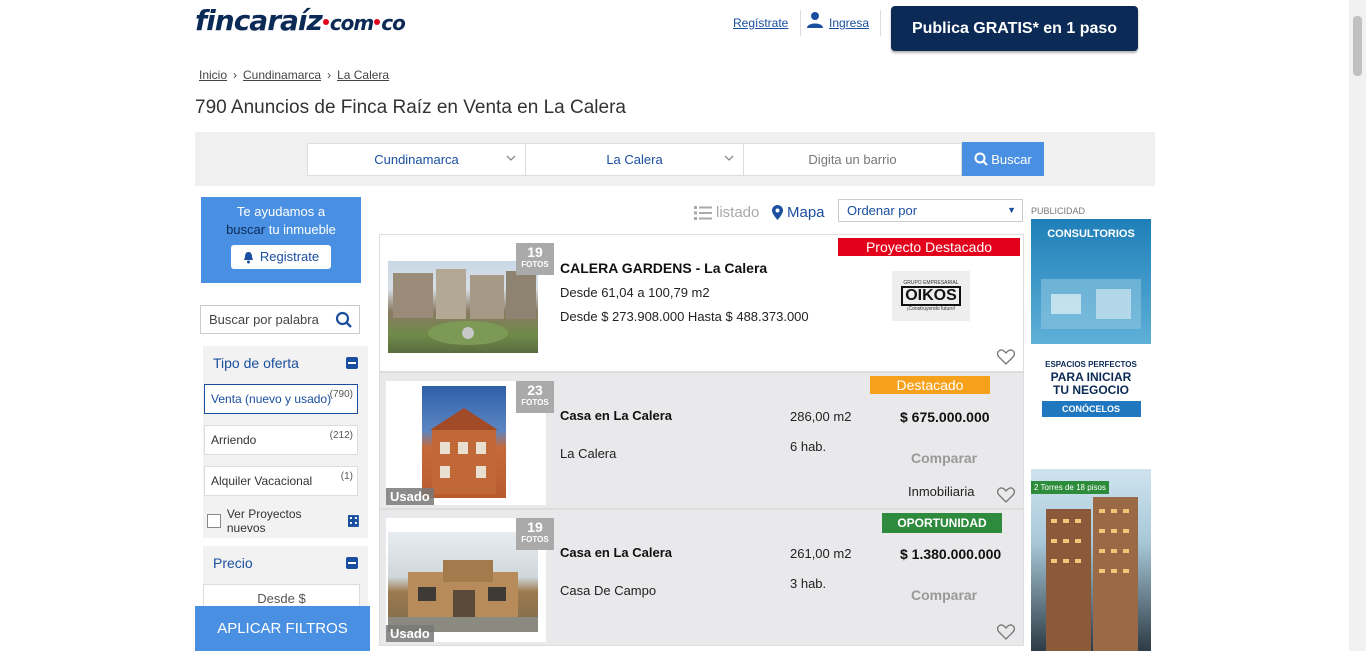  What do you see at coordinates (281, 399) in the screenshot?
I see `option-venta: Venta (nuevo y usado) (790)` at bounding box center [281, 399].